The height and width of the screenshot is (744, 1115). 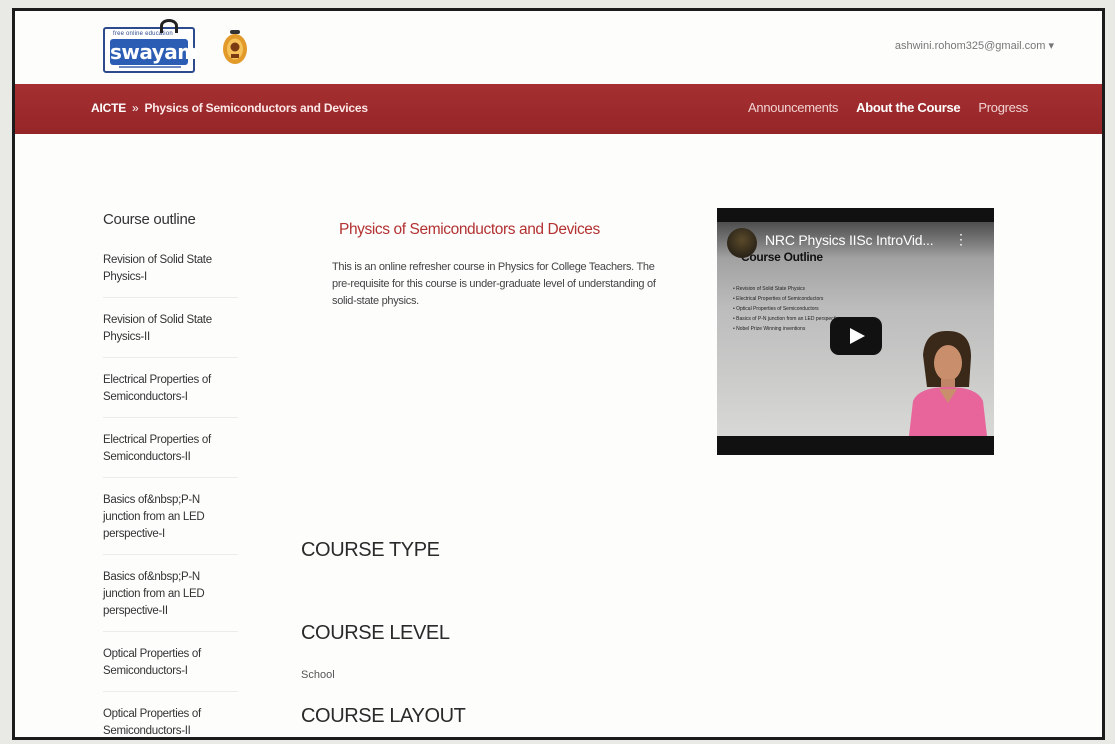 What do you see at coordinates (257, 108) in the screenshot?
I see `breadcrumb-course: Physics of Semiconductors and Devices` at bounding box center [257, 108].